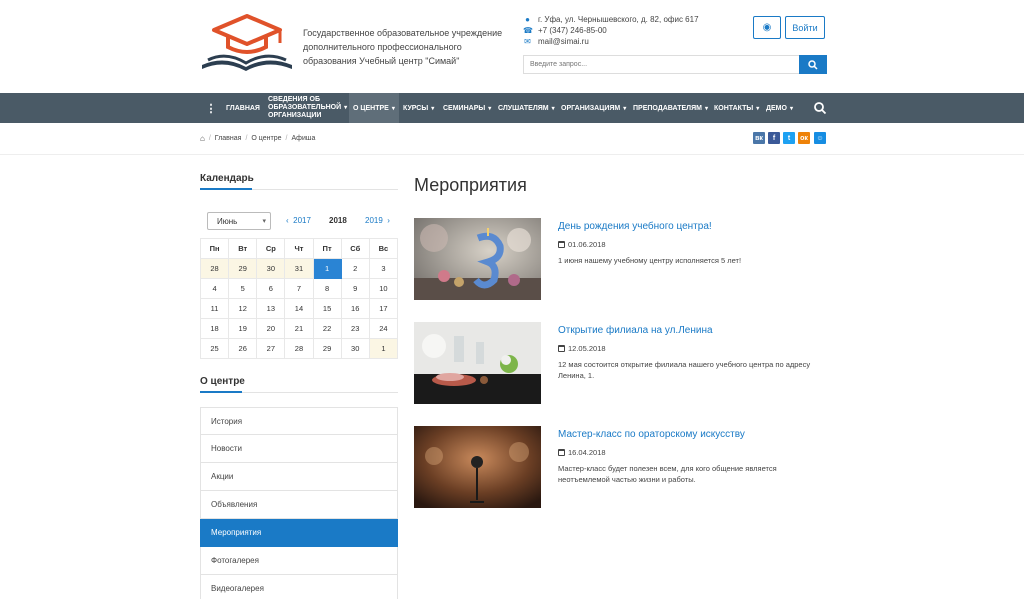 The height and width of the screenshot is (599, 1024). Describe the element at coordinates (383, 308) in the screenshot. I see `calendar-day: 17` at that location.